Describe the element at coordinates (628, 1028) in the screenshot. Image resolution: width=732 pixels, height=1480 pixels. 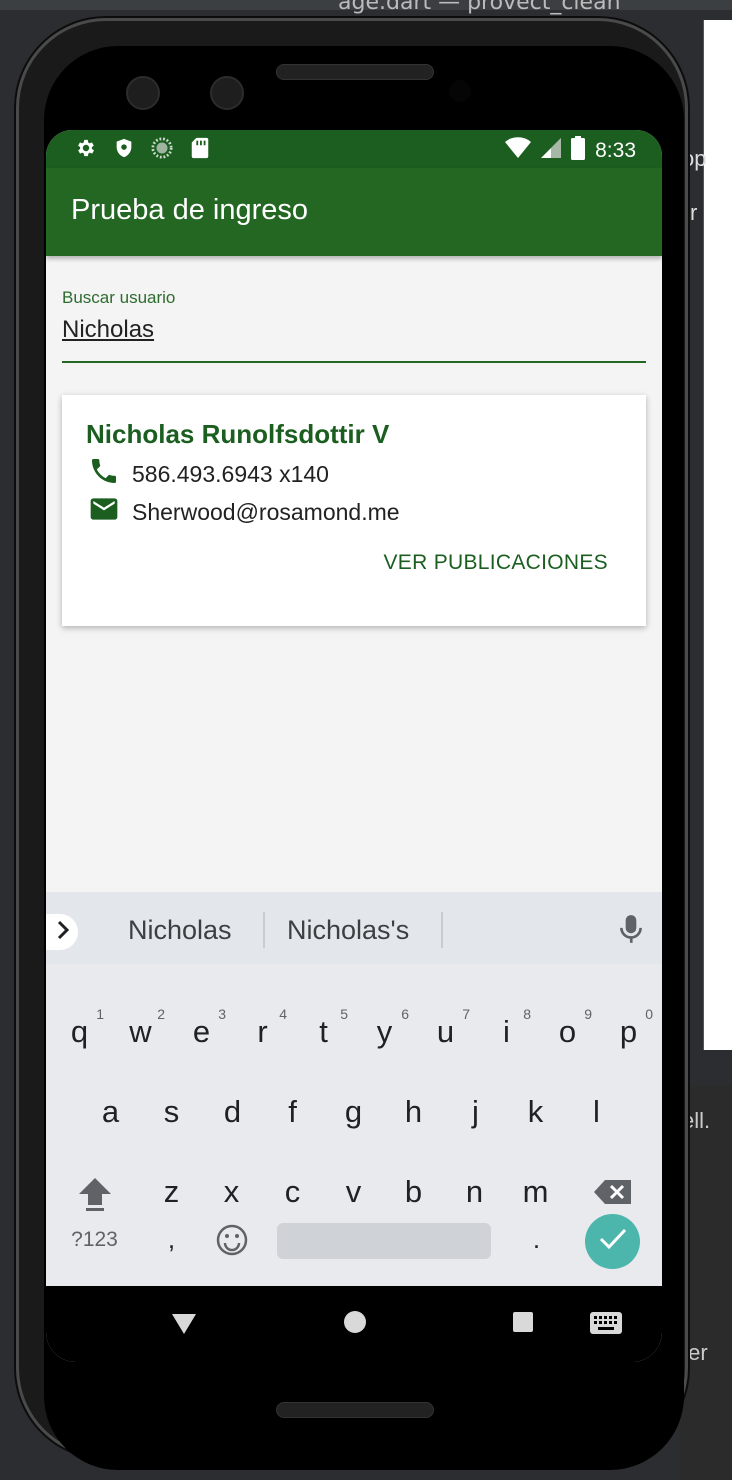
I see `key-p: p0` at that location.